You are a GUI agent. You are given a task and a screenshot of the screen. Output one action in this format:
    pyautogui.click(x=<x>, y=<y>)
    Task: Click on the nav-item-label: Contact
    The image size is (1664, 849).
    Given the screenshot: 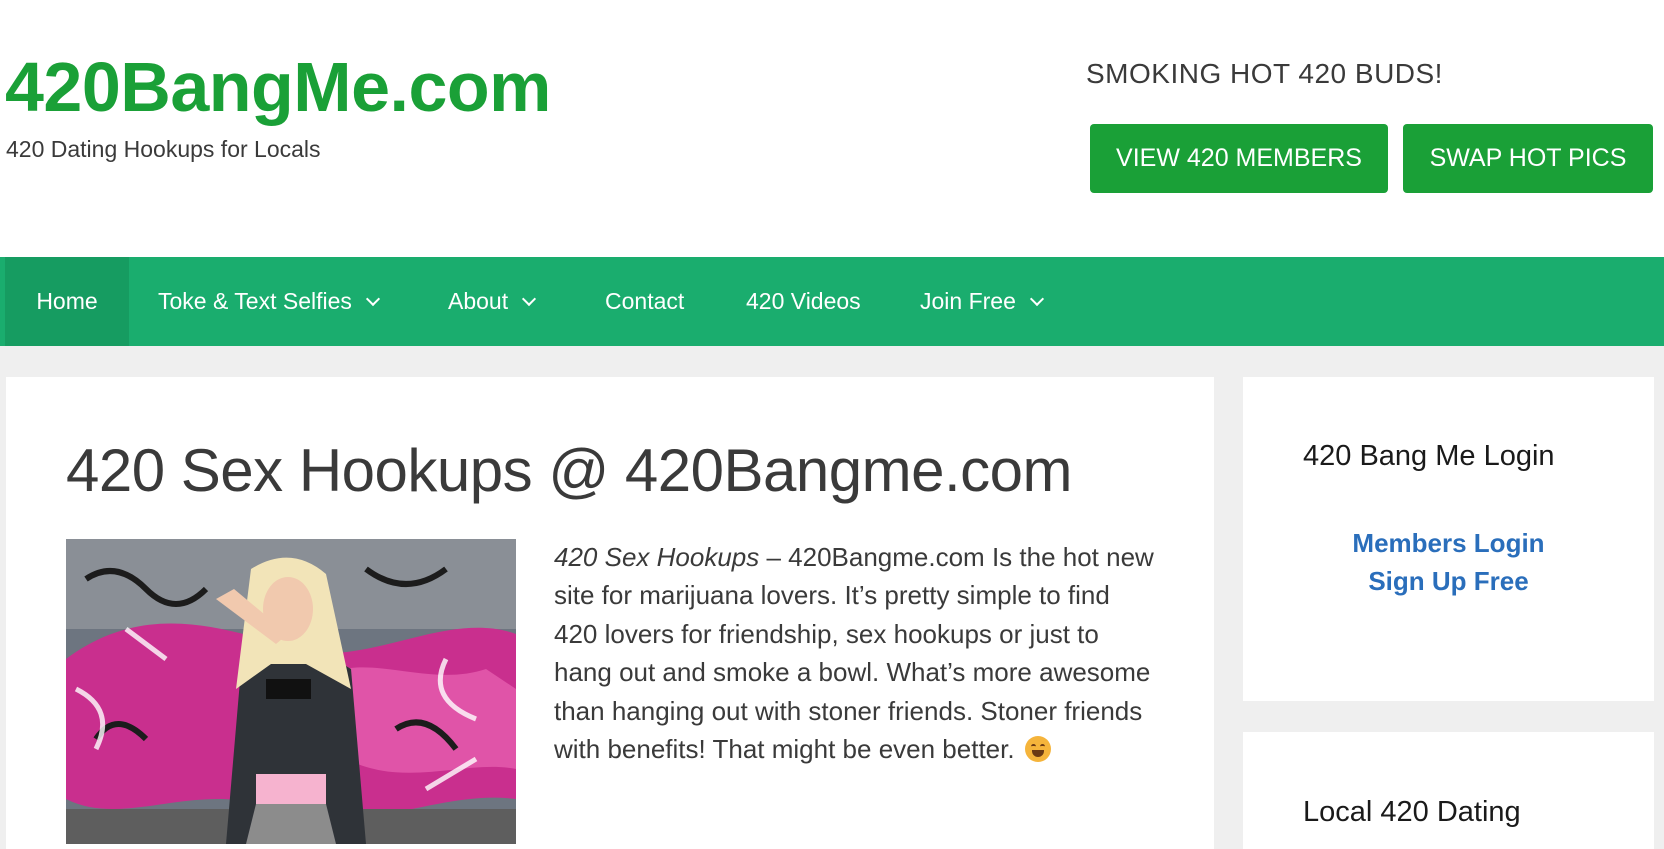 What is the action you would take?
    pyautogui.click(x=645, y=301)
    